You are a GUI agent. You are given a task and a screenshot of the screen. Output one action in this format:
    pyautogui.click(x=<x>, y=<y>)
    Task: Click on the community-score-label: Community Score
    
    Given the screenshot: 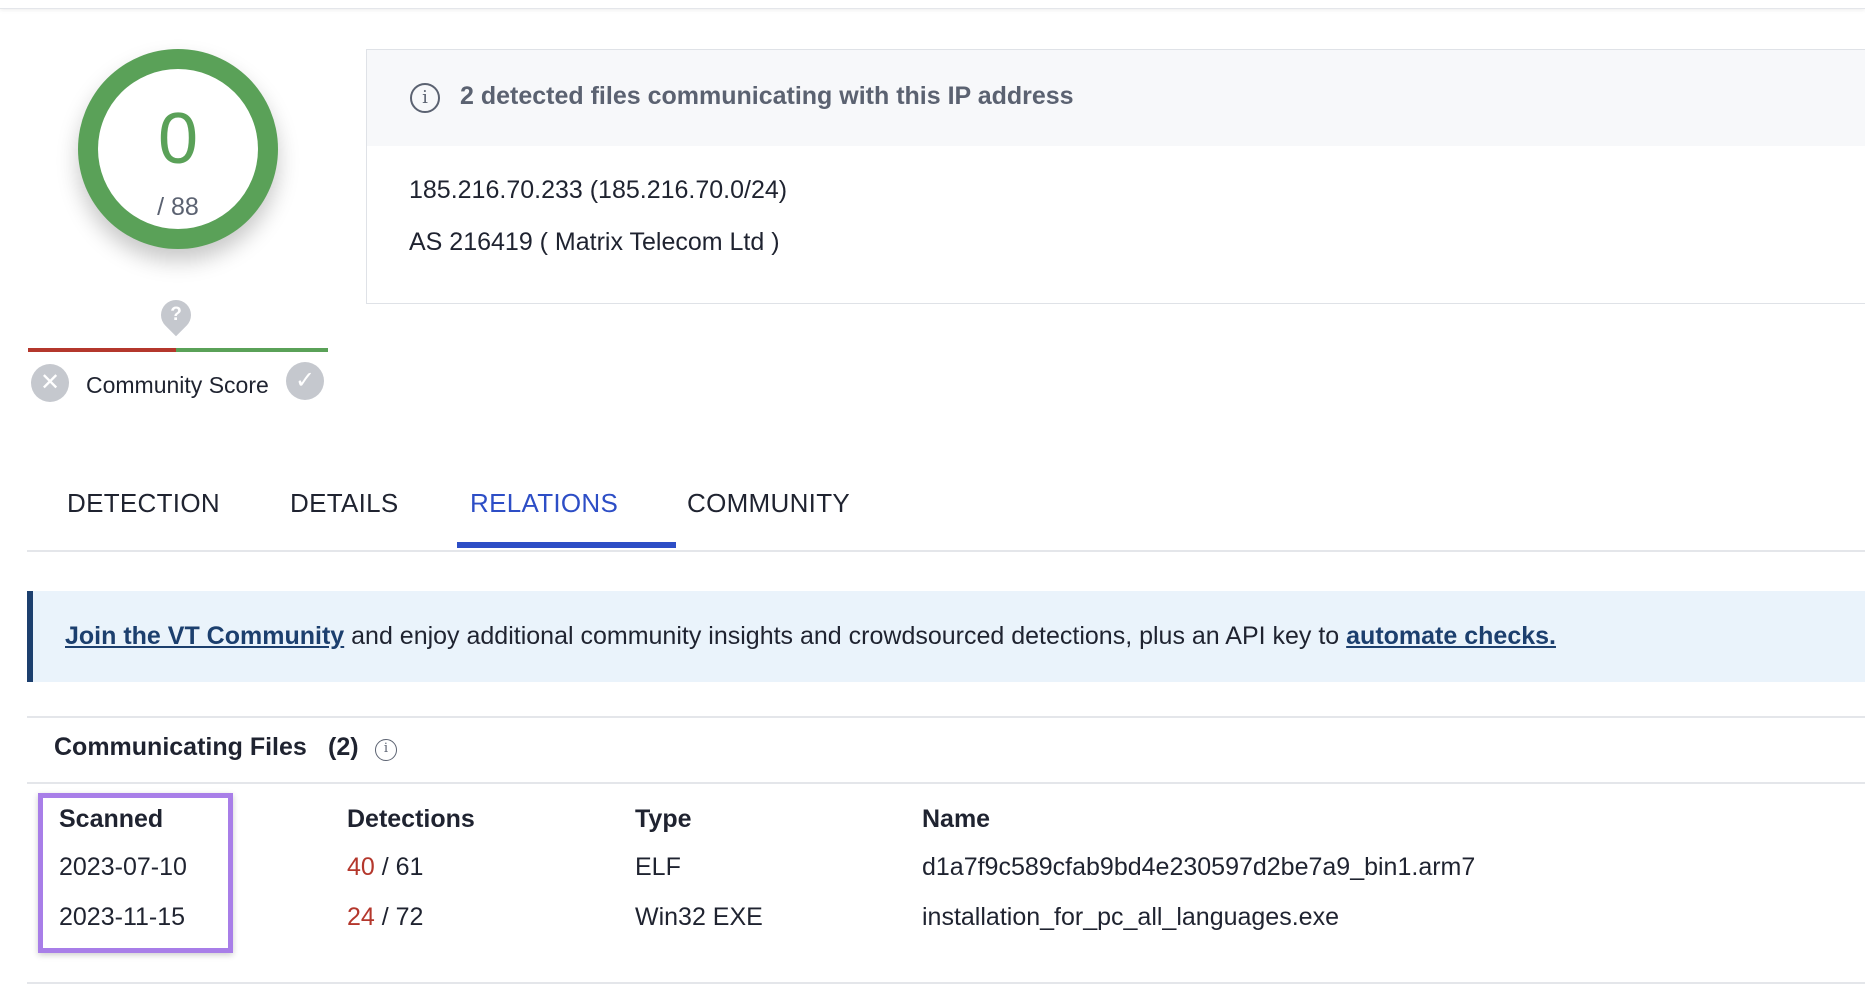 What is the action you would take?
    pyautogui.click(x=177, y=385)
    